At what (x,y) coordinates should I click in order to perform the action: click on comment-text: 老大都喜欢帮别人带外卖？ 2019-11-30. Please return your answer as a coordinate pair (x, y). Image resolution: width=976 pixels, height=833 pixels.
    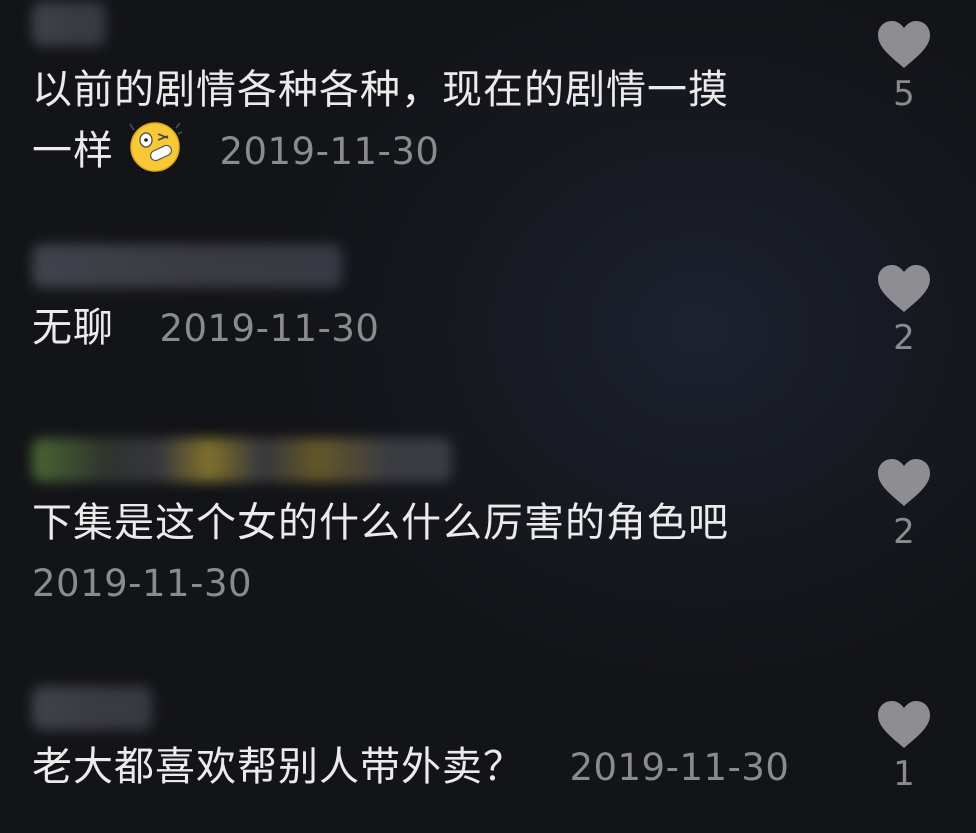
    Looking at the image, I should click on (427, 767).